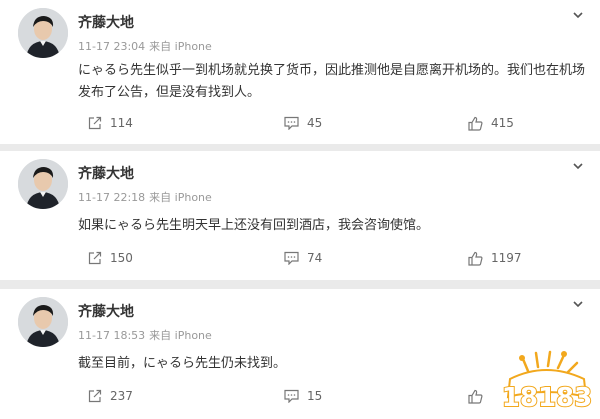 The height and width of the screenshot is (419, 600). I want to click on like-button: 1197, so click(495, 258).